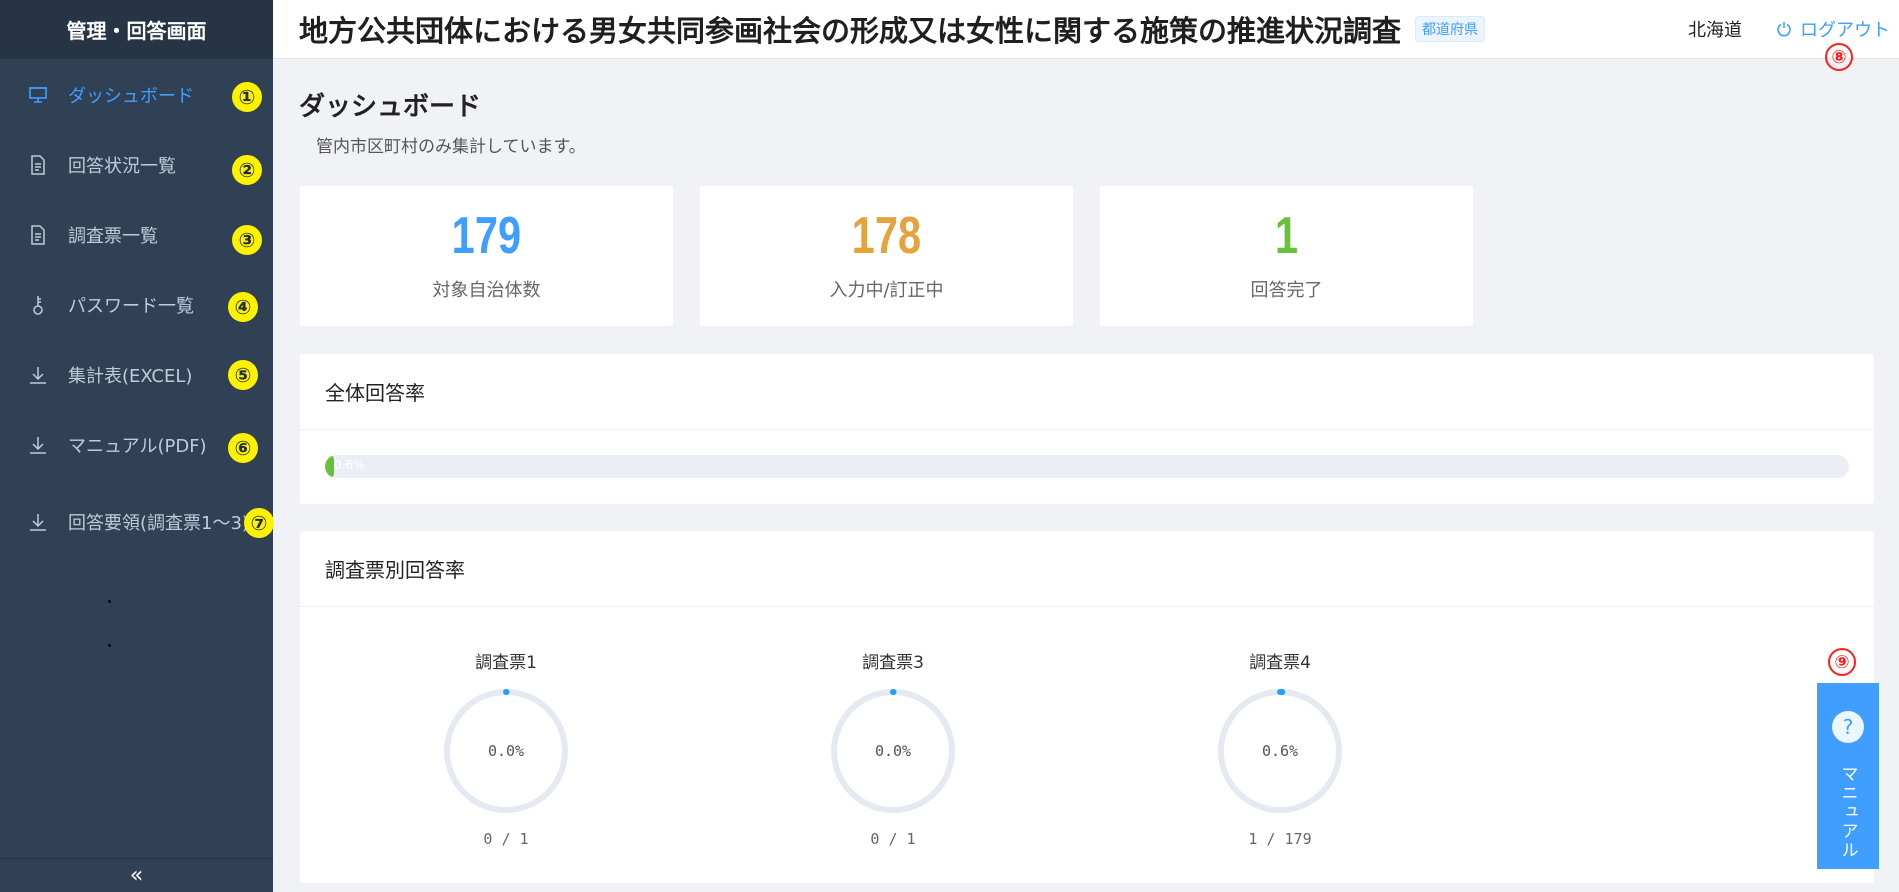 Image resolution: width=1899 pixels, height=892 pixels. I want to click on question-icon: ?, so click(1848, 727).